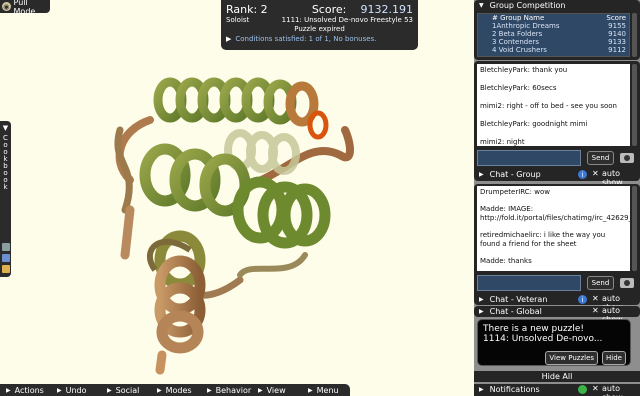 The width and height of the screenshot is (640, 396). What do you see at coordinates (529, 283) in the screenshot?
I see `chat-veteran-input` at bounding box center [529, 283].